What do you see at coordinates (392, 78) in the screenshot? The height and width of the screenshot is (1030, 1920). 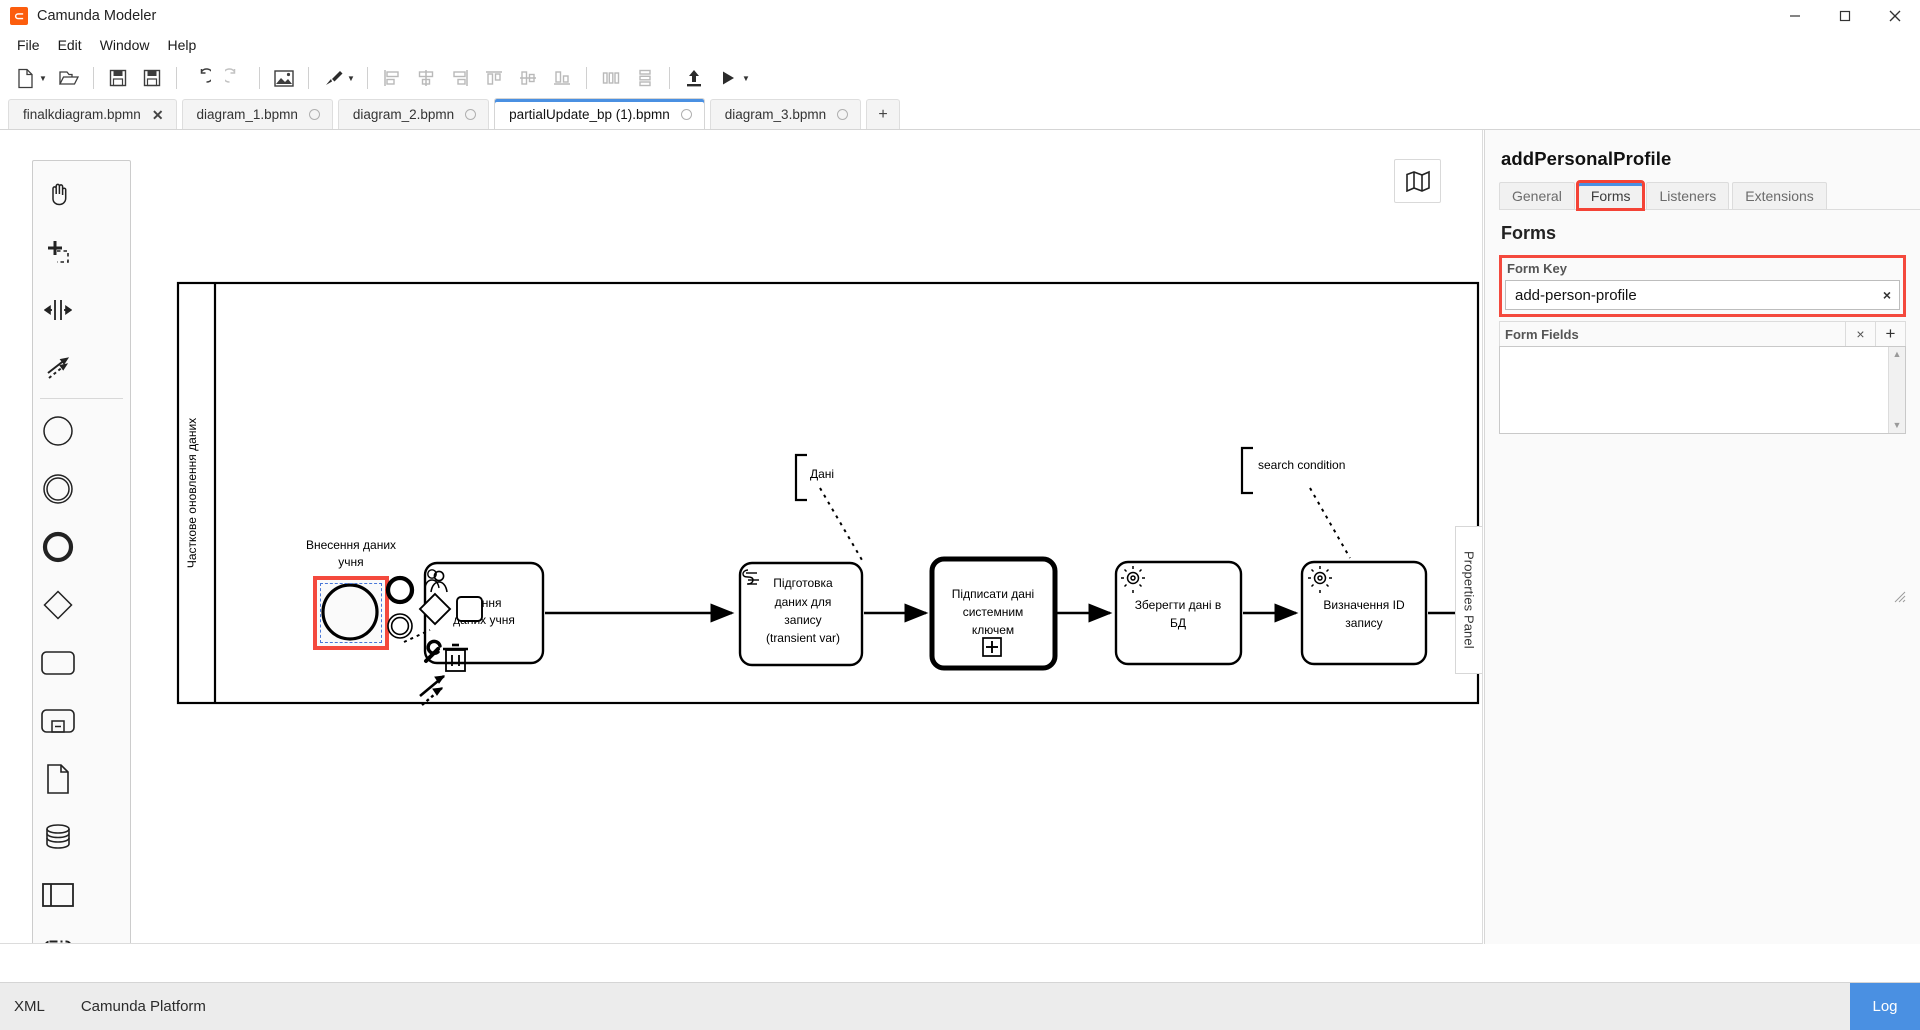 I see `align-left-icon` at bounding box center [392, 78].